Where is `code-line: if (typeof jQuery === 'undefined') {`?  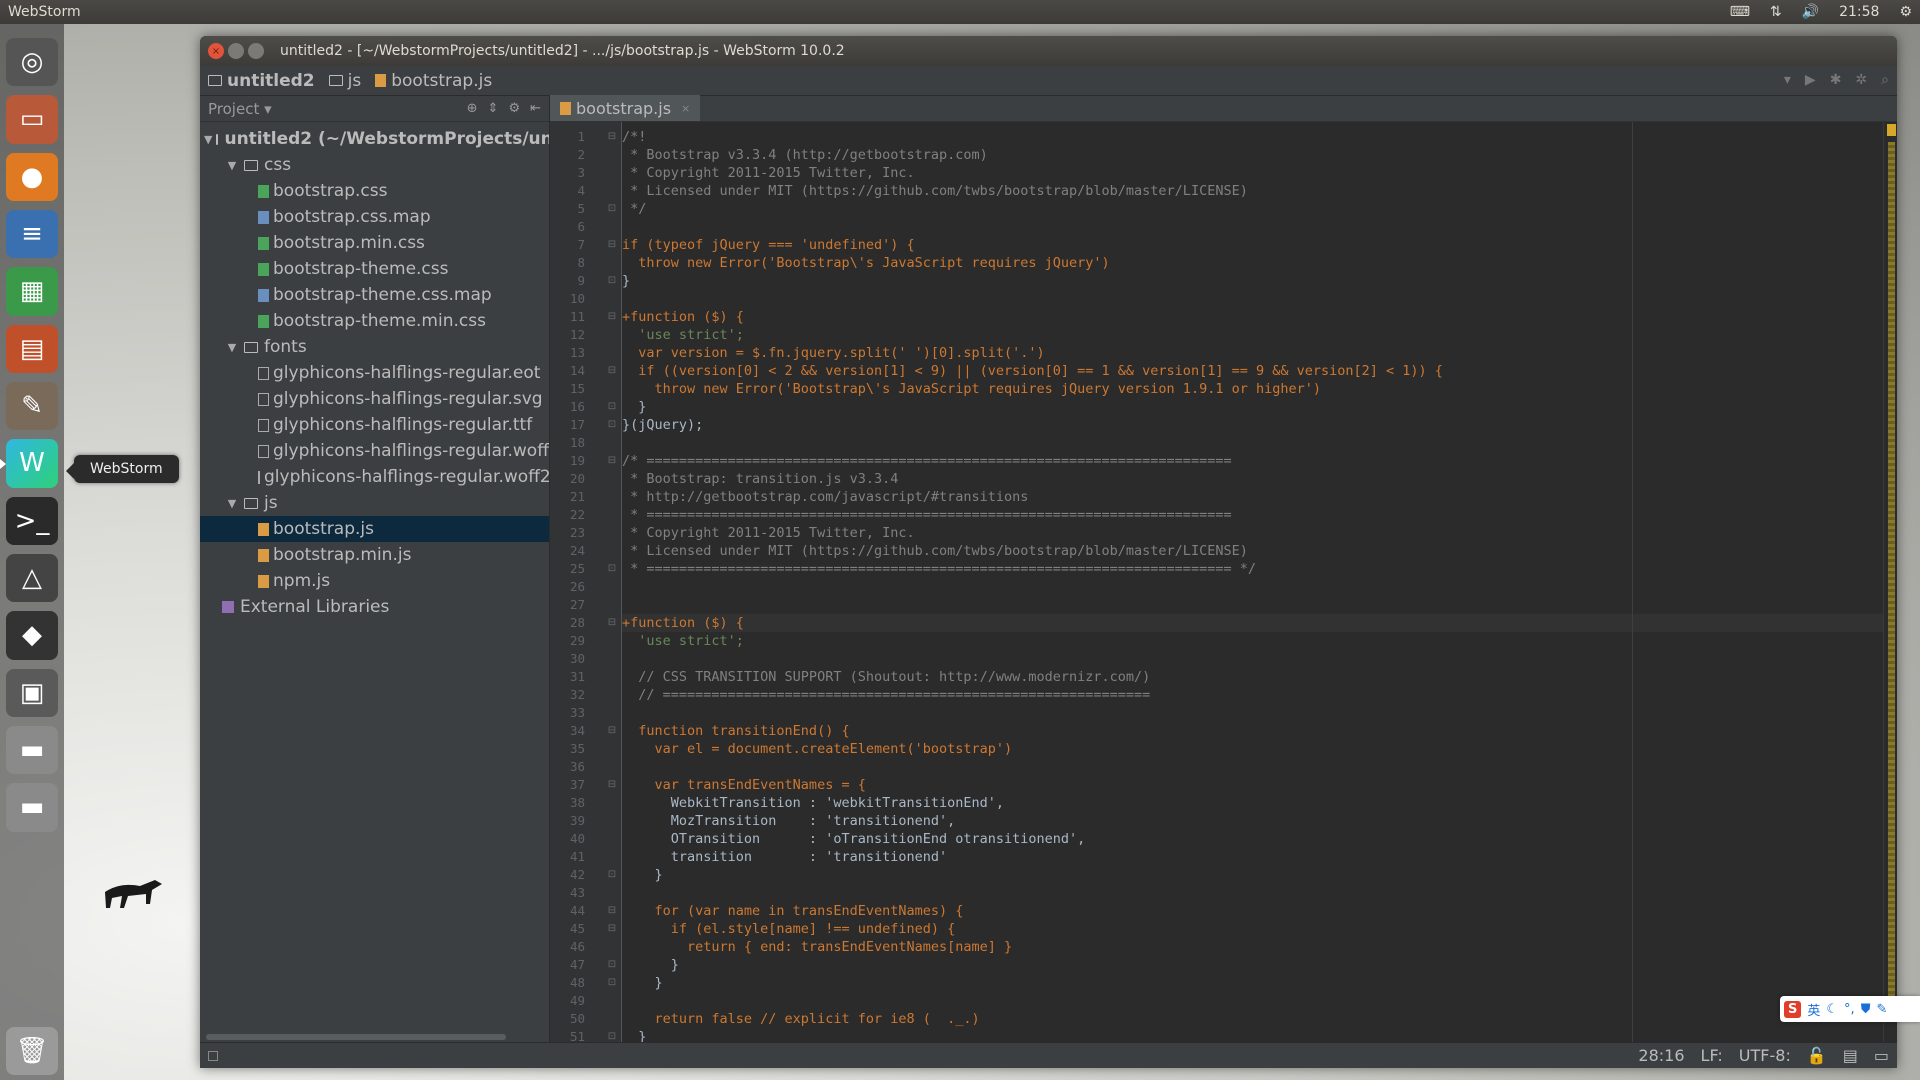
code-line: if (typeof jQuery === 'undefined') { is located at coordinates (1259, 245).